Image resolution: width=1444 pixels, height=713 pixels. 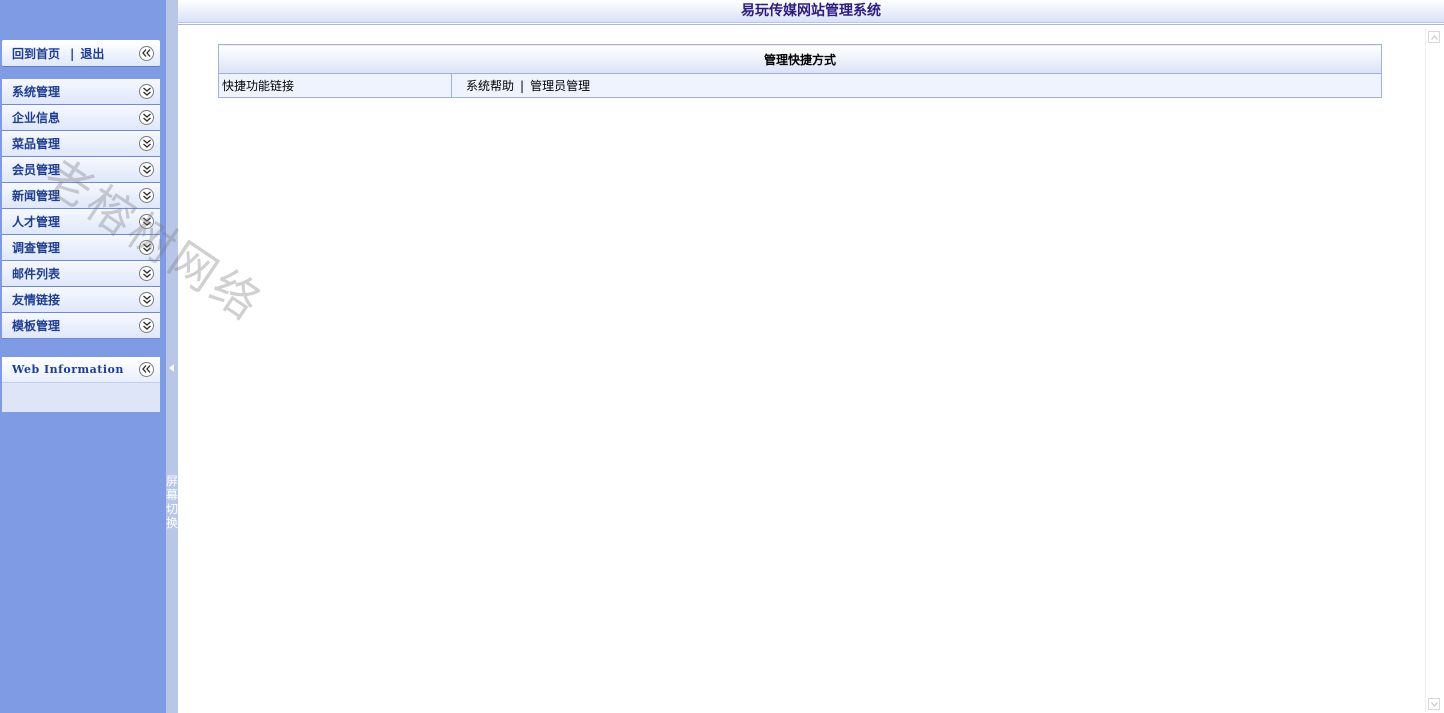 I want to click on top-nav-box: 回到首页 | 退出, so click(x=81, y=53).